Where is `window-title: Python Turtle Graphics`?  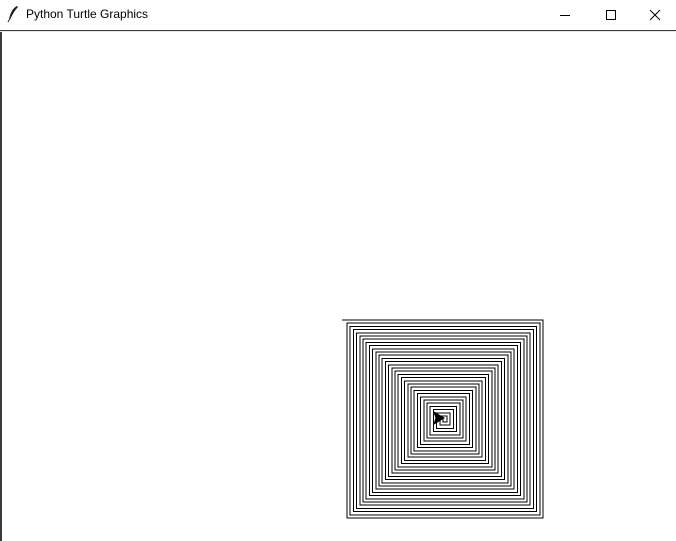 window-title: Python Turtle Graphics is located at coordinates (87, 14).